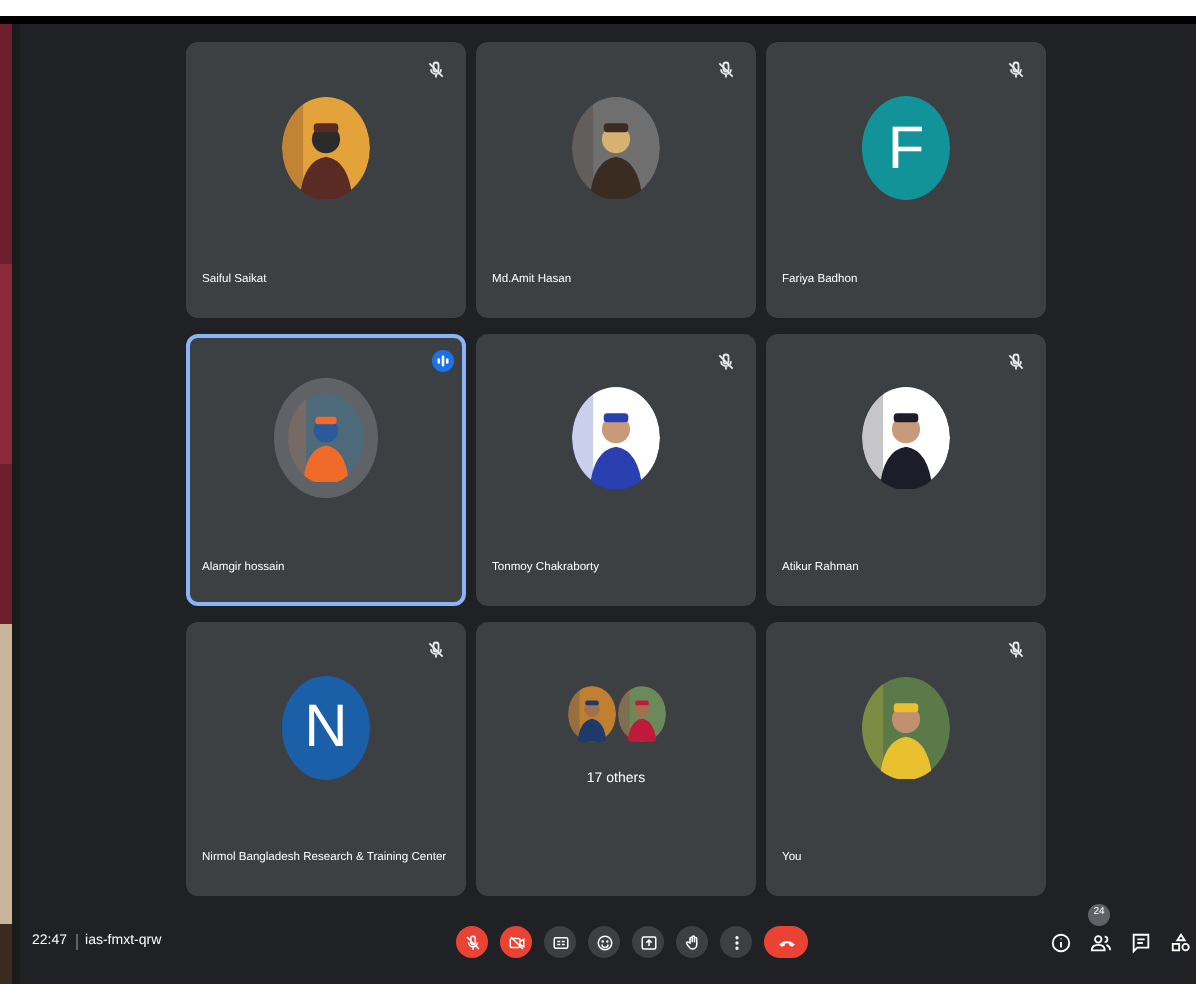 The height and width of the screenshot is (984, 1196). I want to click on more-options-button, so click(736, 942).